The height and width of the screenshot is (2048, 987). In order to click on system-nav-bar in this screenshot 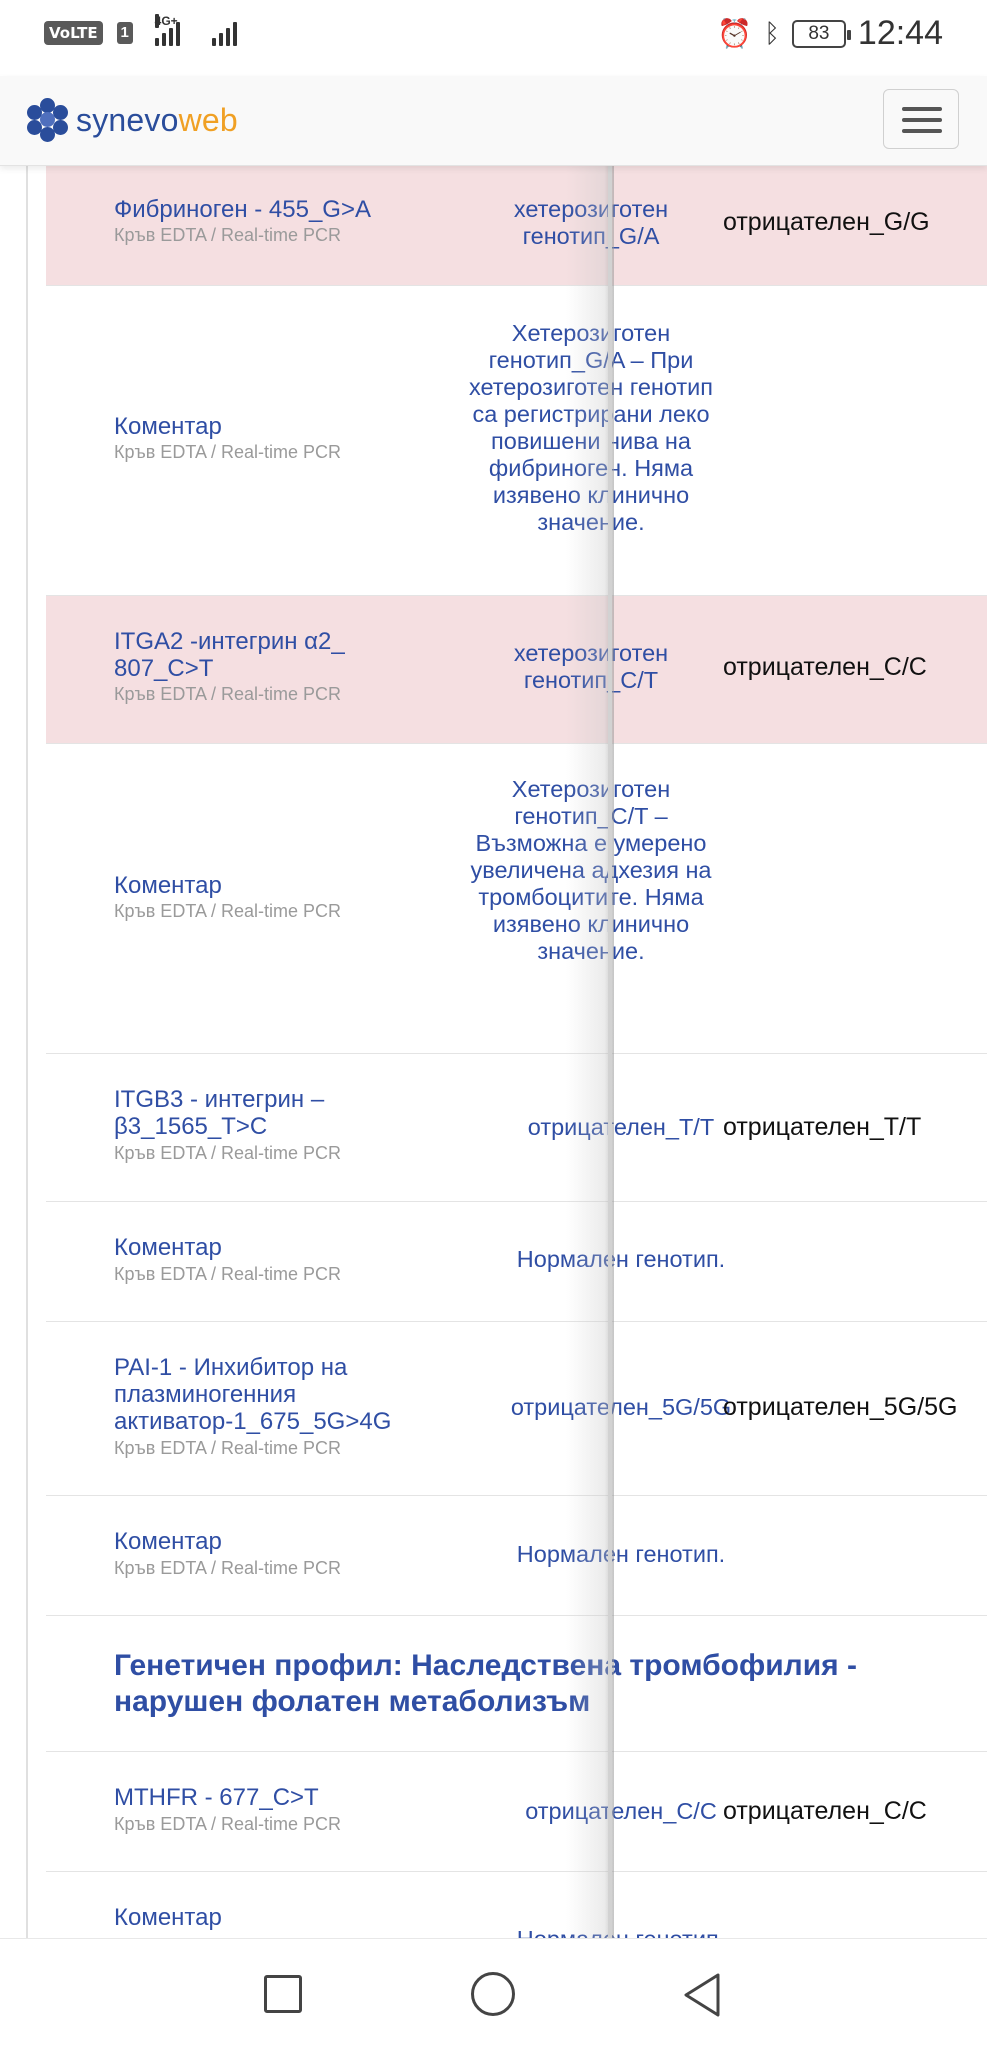, I will do `click(493, 1993)`.